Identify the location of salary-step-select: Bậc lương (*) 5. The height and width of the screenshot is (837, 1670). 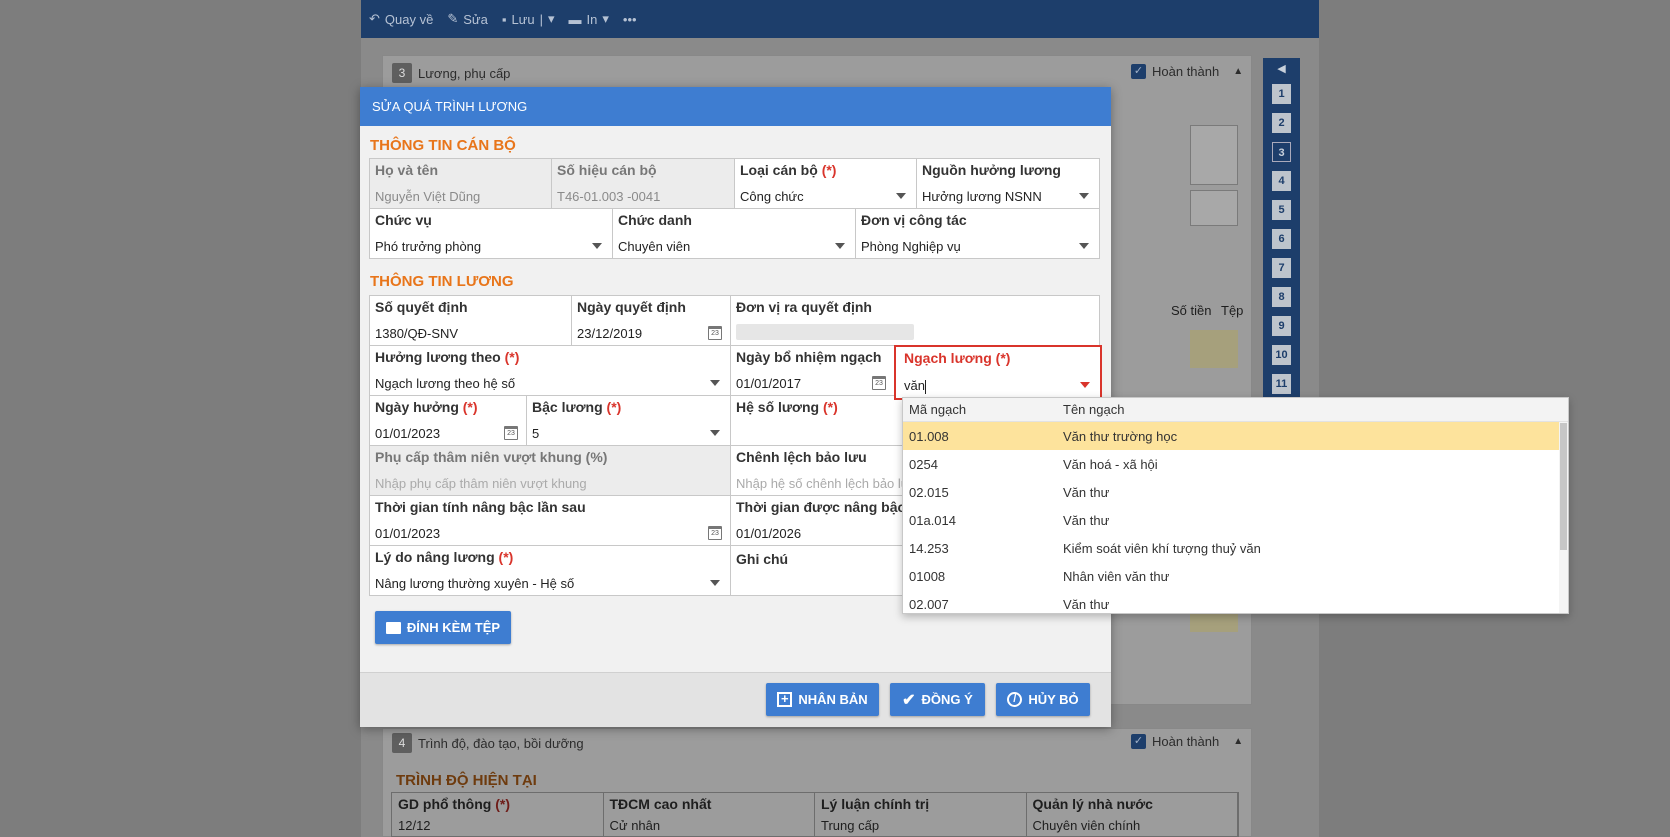
(628, 420).